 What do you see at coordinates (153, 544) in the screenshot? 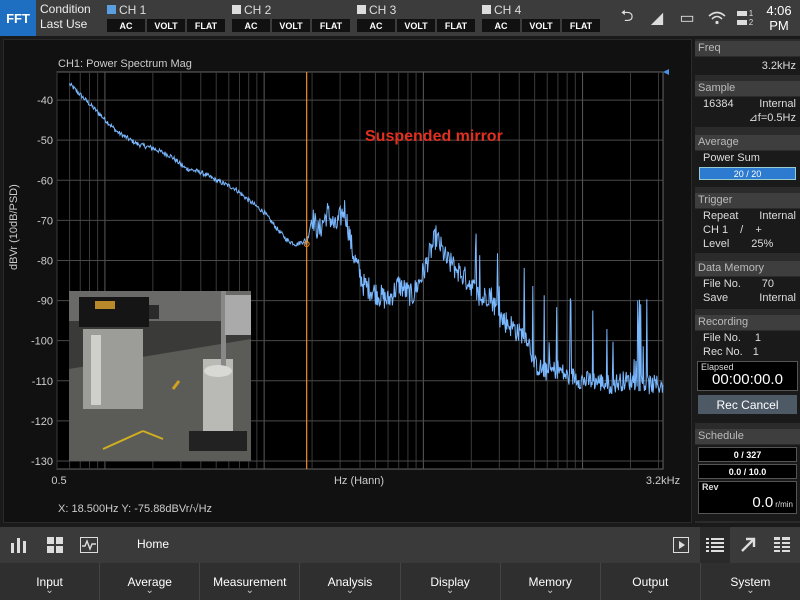
I see `home-breadcrumb: Home` at bounding box center [153, 544].